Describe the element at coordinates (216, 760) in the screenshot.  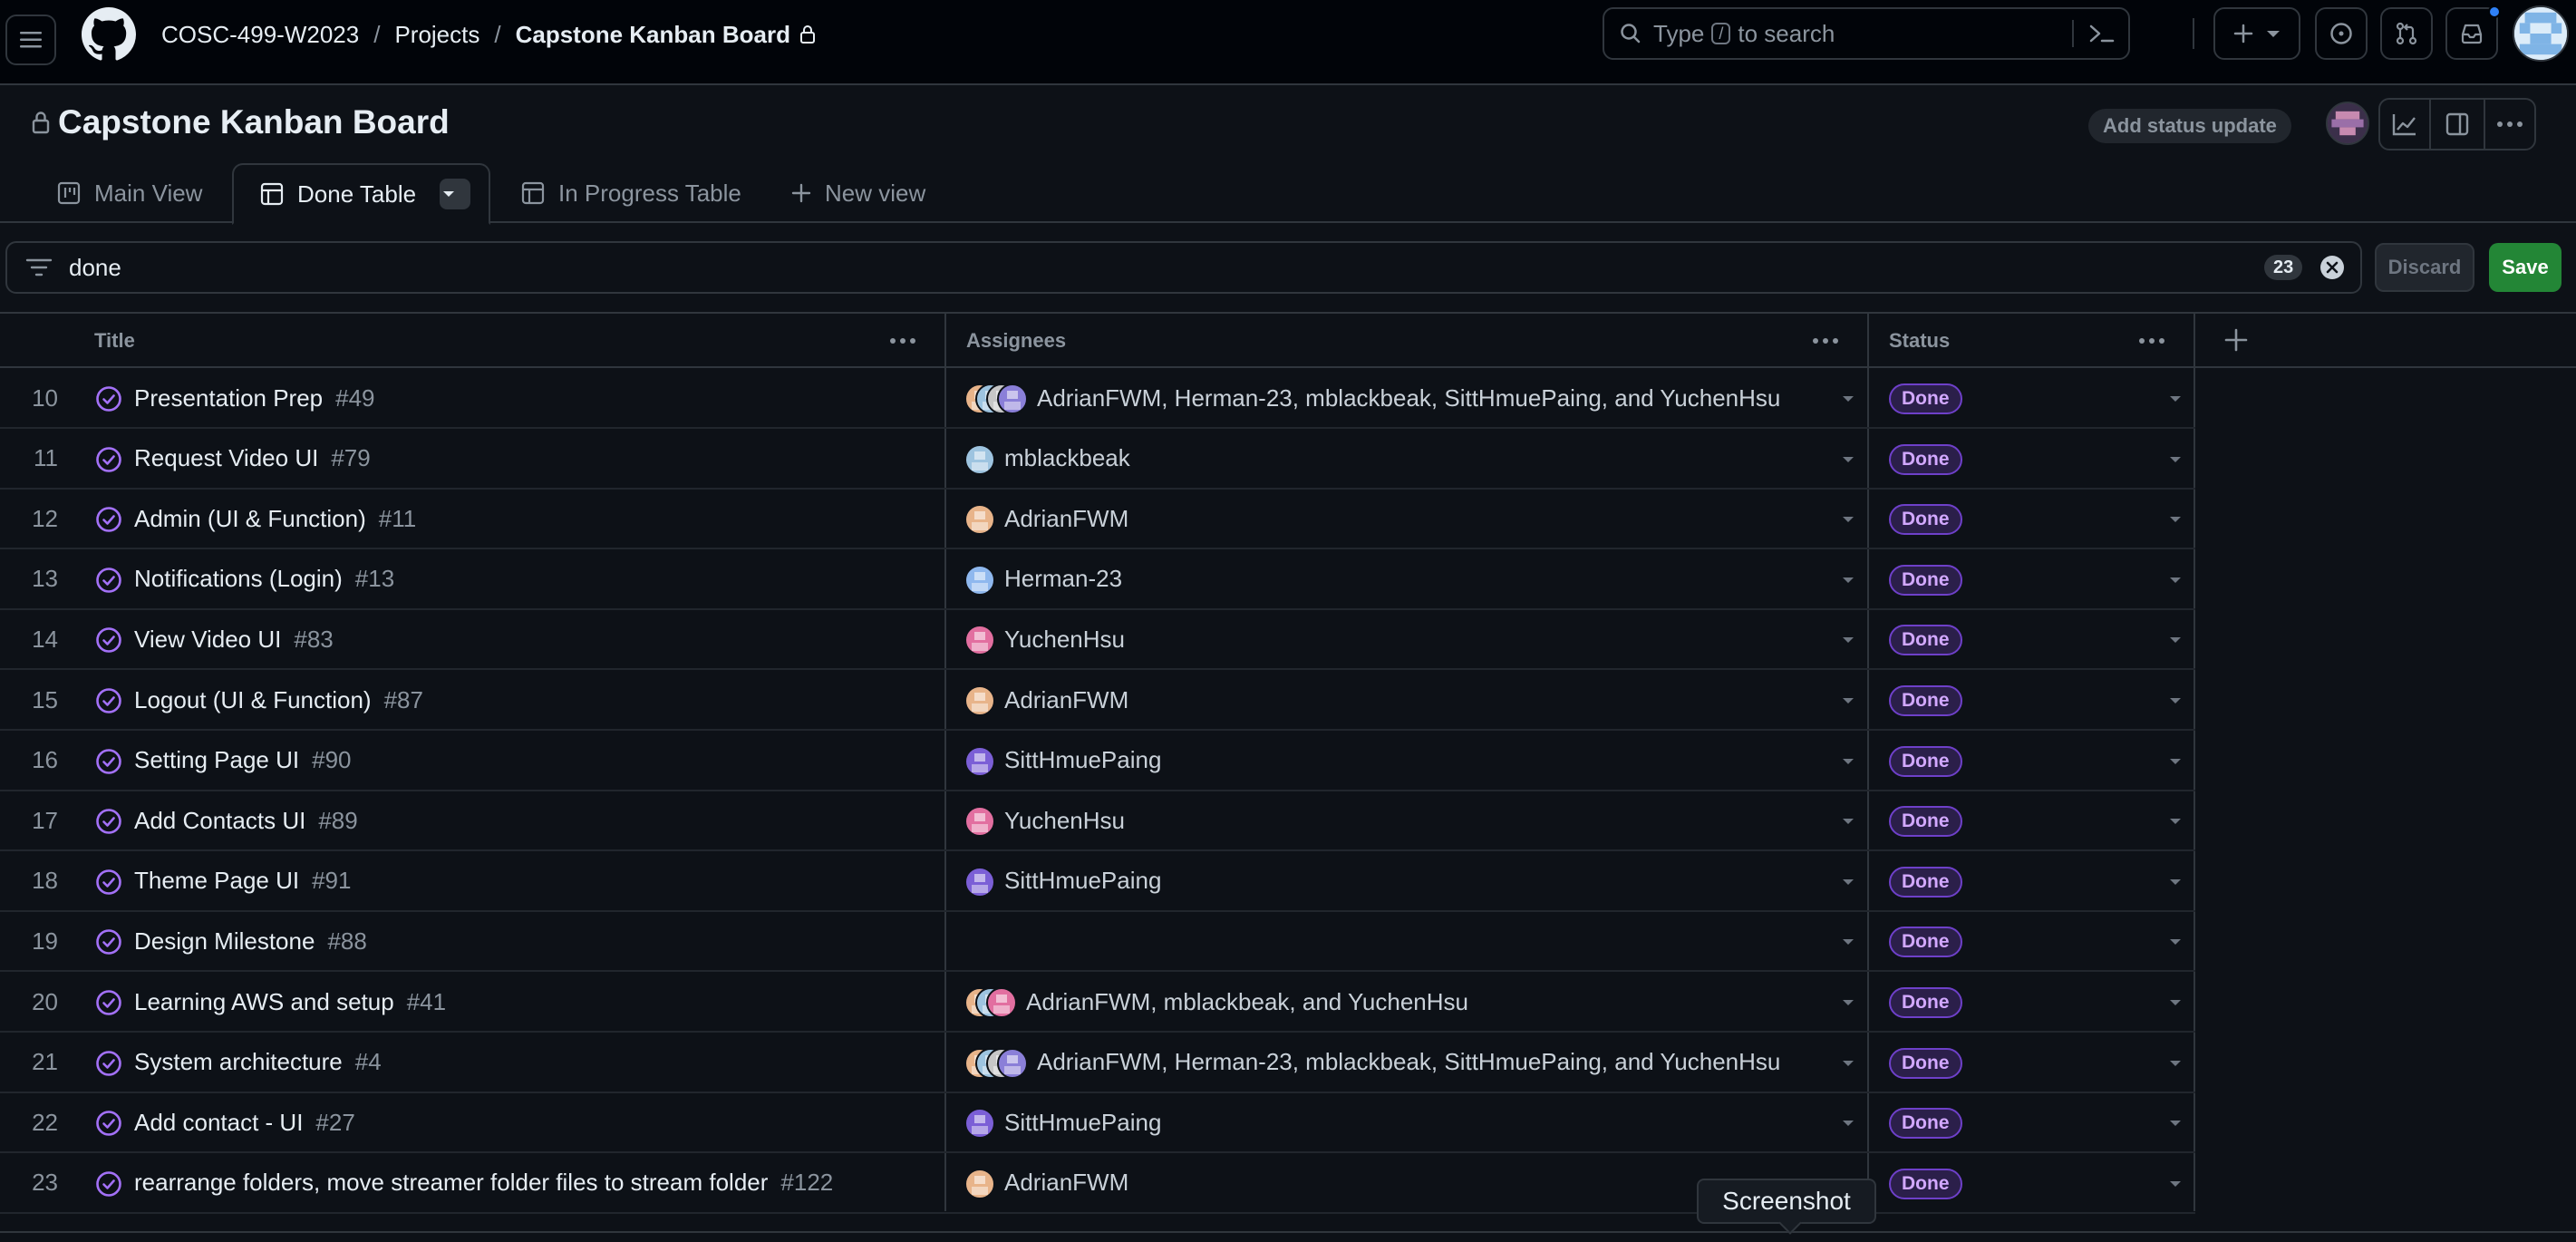
I see `issue-title-text: Setting Page UI` at that location.